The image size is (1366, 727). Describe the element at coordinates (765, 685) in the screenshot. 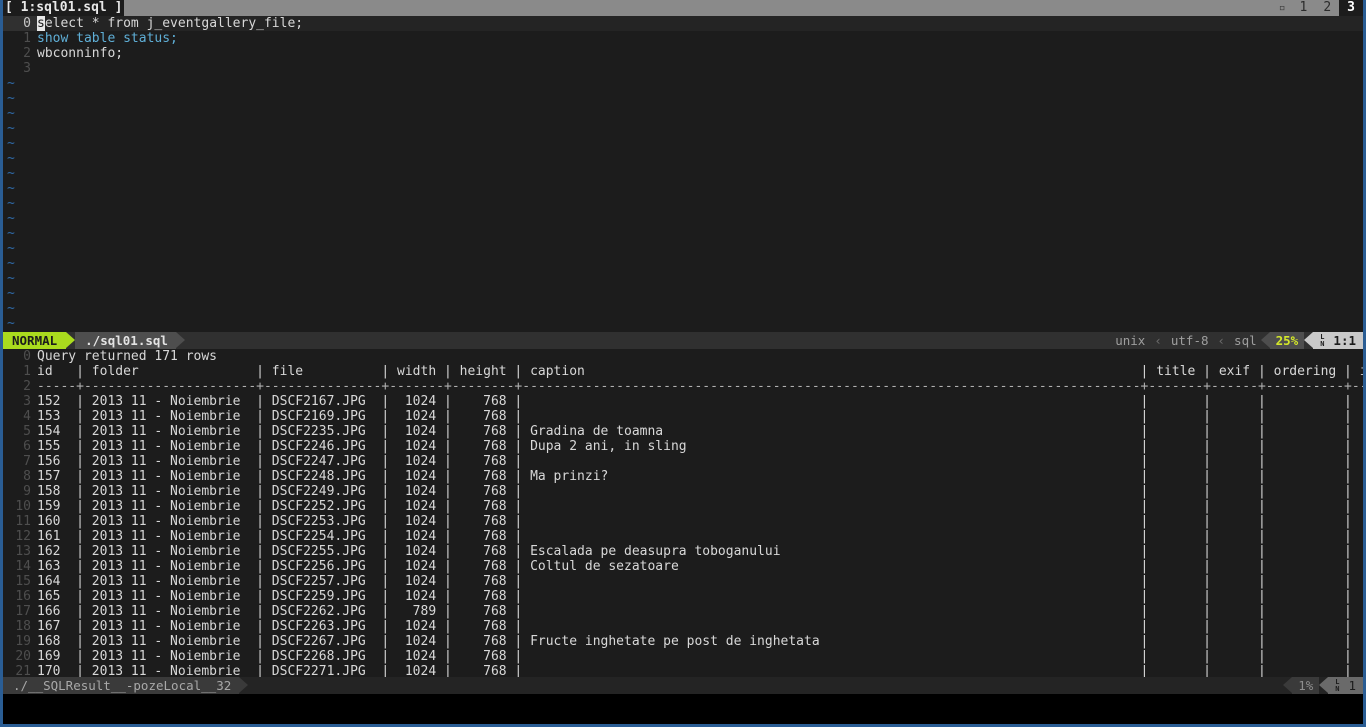

I see `result-status-spacer` at that location.